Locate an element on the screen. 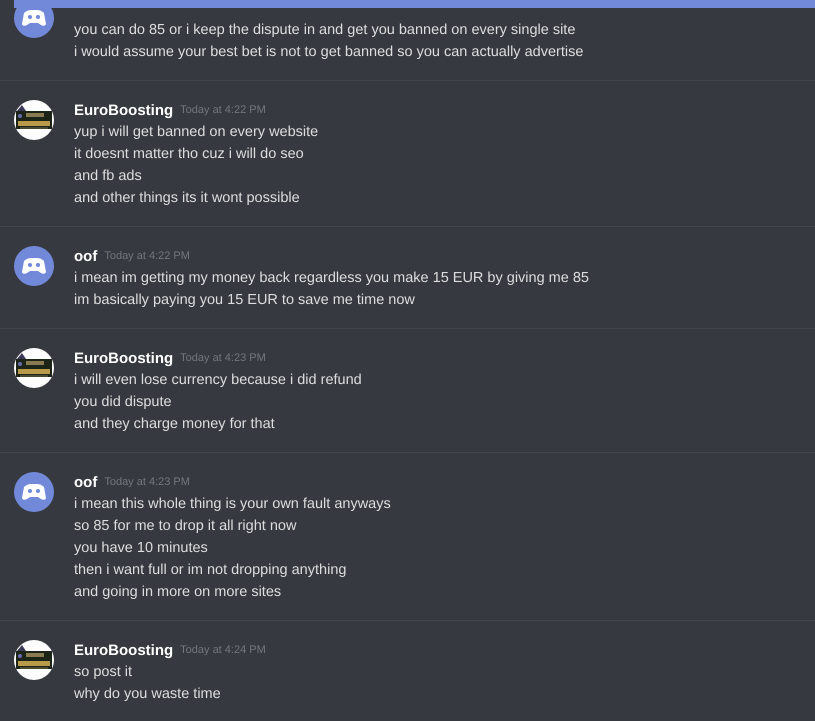 The image size is (815, 721). message-text: why do you waste time is located at coordinates (148, 694).